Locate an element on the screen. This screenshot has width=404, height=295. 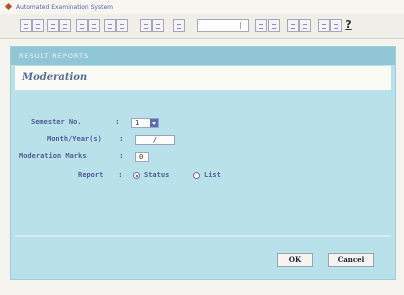
month-year-field: / is located at coordinates (155, 140).